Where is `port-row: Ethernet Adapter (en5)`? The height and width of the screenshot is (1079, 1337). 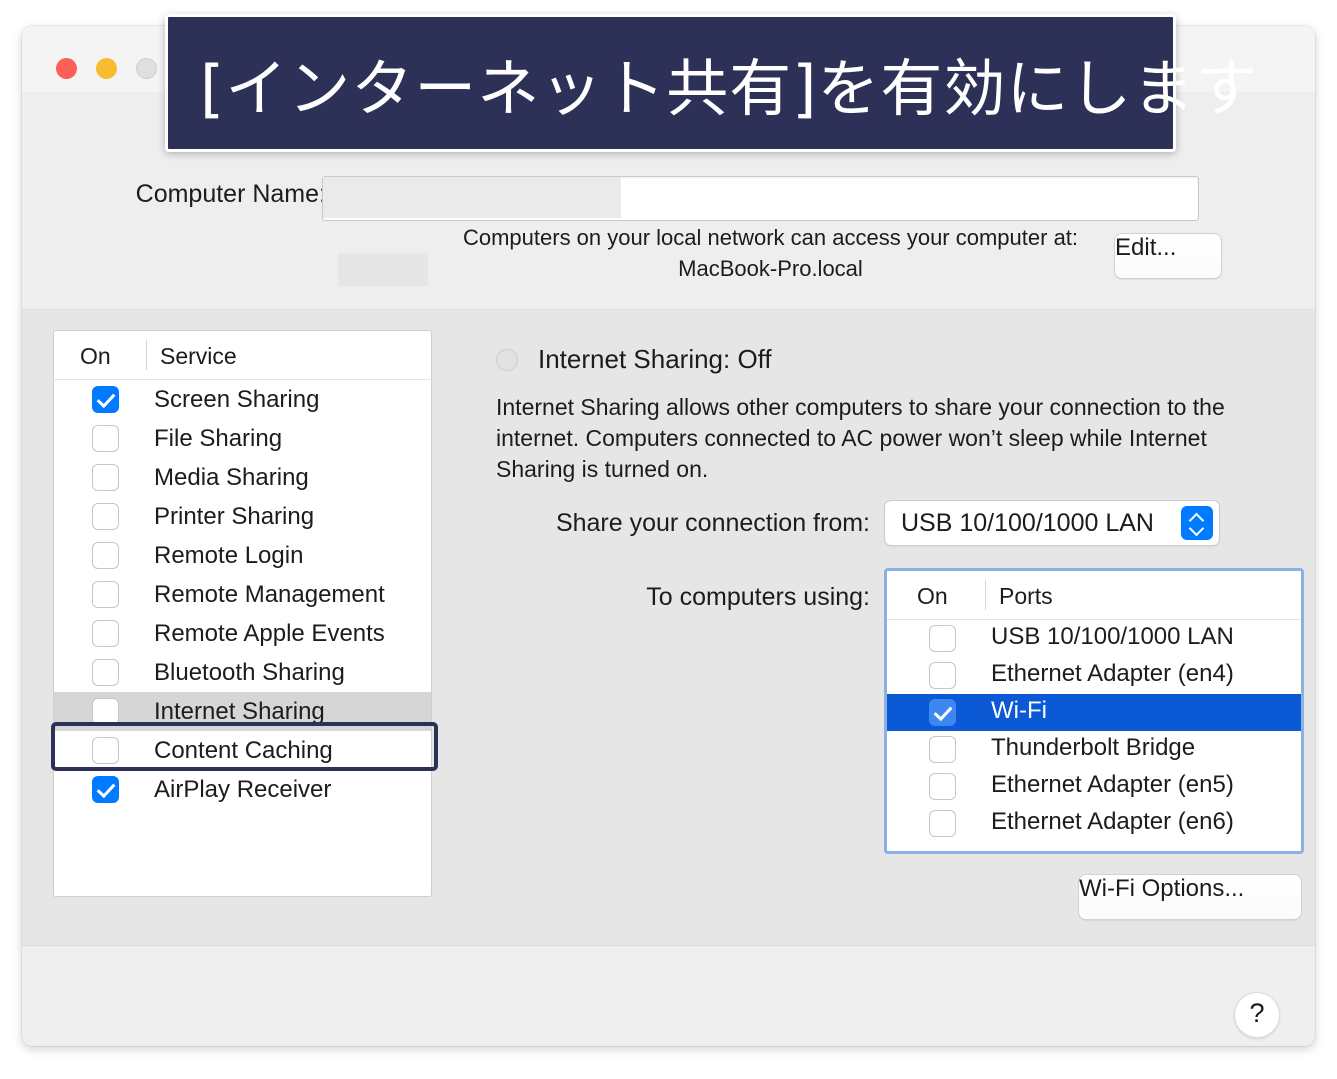 port-row: Ethernet Adapter (en5) is located at coordinates (1094, 786).